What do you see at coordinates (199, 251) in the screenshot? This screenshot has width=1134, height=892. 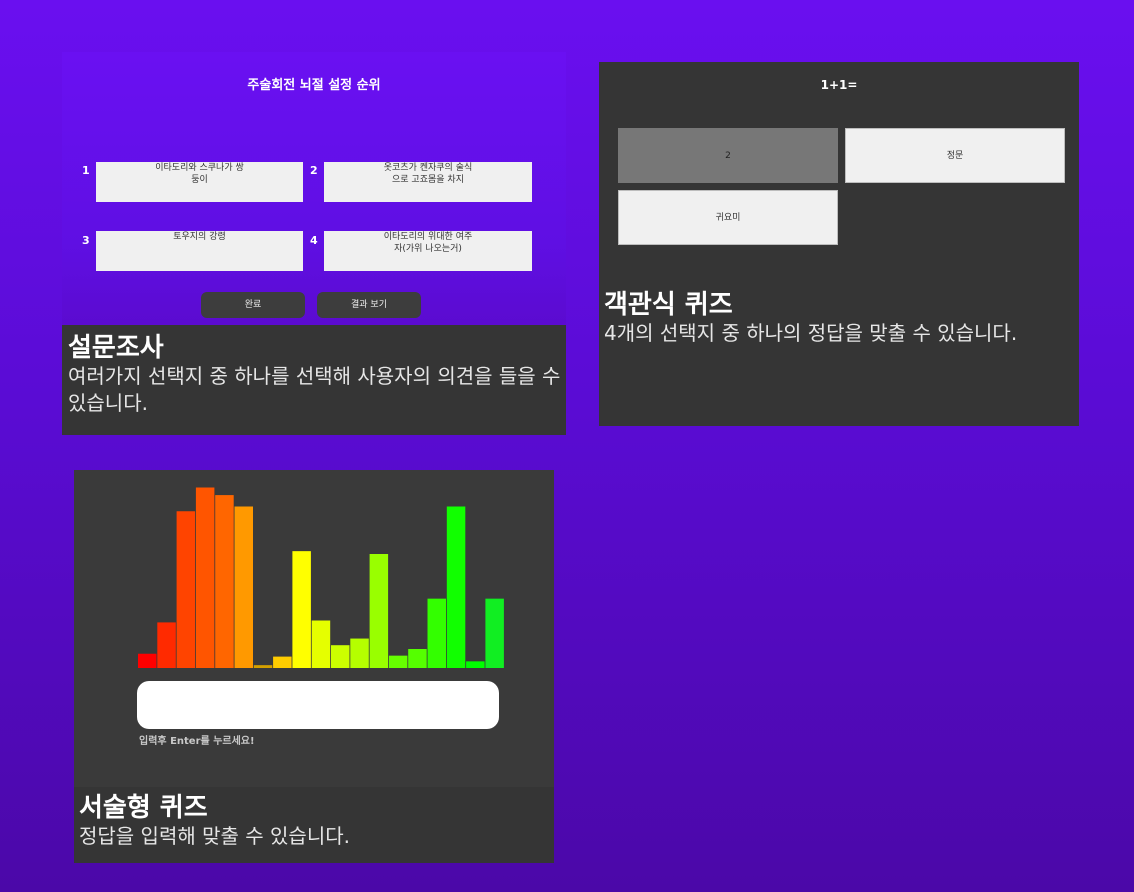 I see `option-3-box: 토우지의 강령` at bounding box center [199, 251].